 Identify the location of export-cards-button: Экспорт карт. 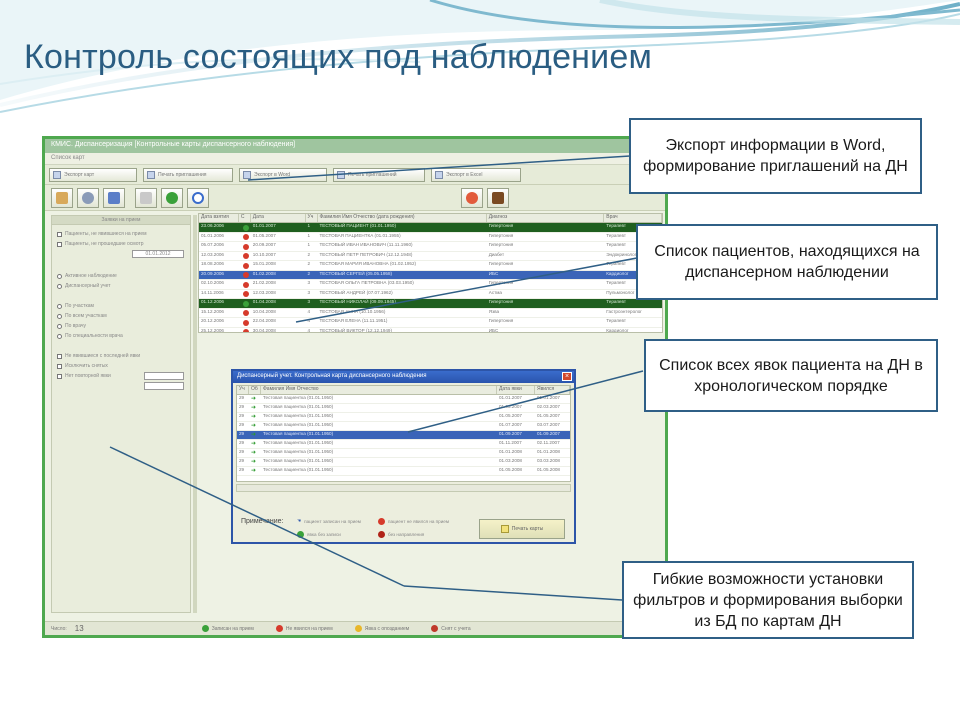
(93, 175).